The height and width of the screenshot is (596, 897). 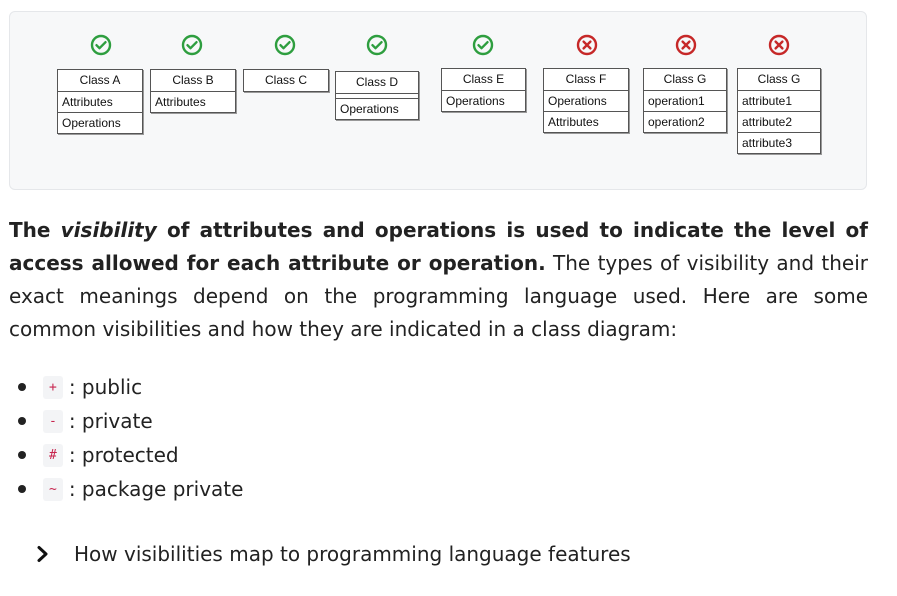 I want to click on class-box-b: Class B Attributes, so click(x=193, y=91).